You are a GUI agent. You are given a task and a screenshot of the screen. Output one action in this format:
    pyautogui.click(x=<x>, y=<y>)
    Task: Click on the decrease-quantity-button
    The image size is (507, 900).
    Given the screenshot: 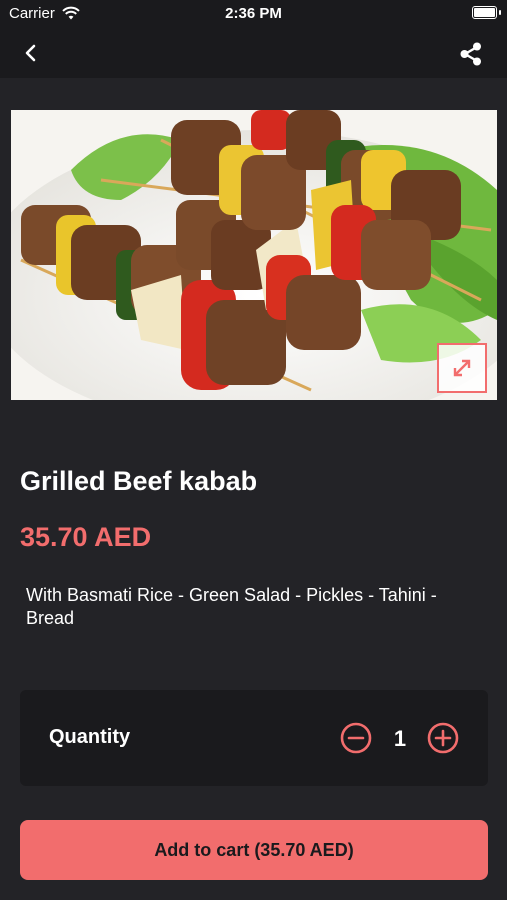 What is the action you would take?
    pyautogui.click(x=356, y=738)
    